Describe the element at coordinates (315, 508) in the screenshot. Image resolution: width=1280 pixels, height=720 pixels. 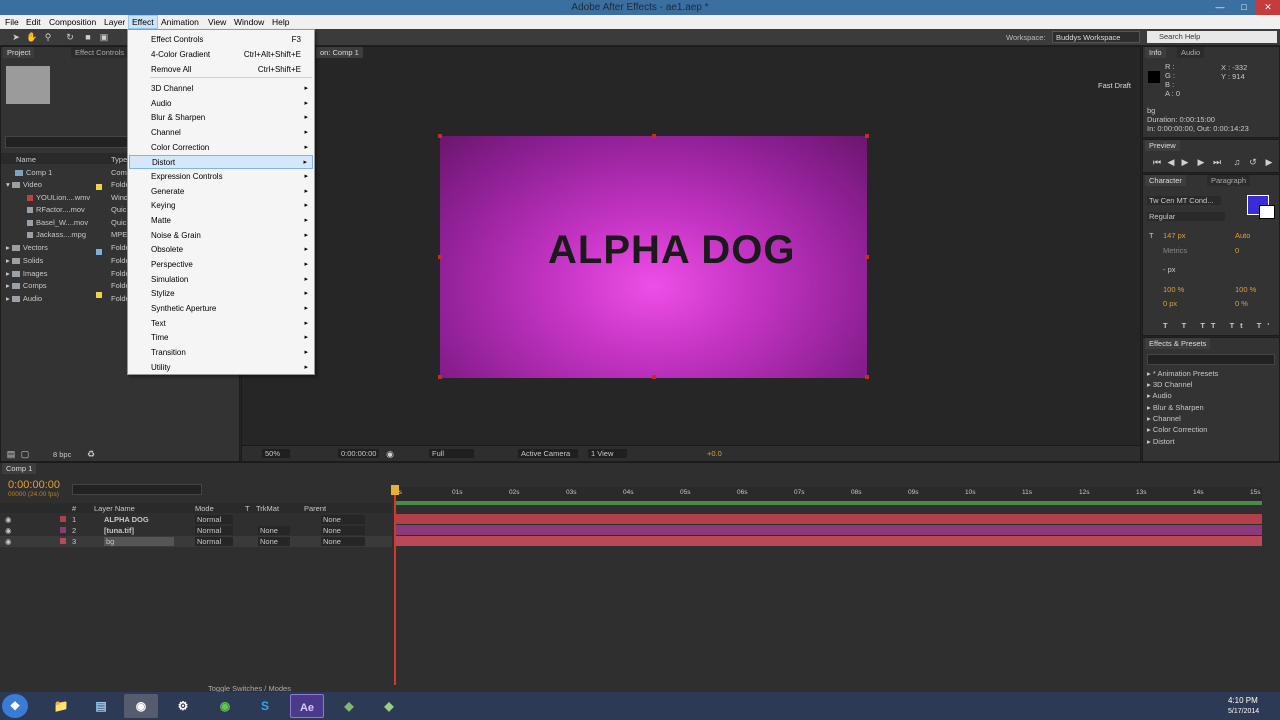
I see `col-parent: Parent` at that location.